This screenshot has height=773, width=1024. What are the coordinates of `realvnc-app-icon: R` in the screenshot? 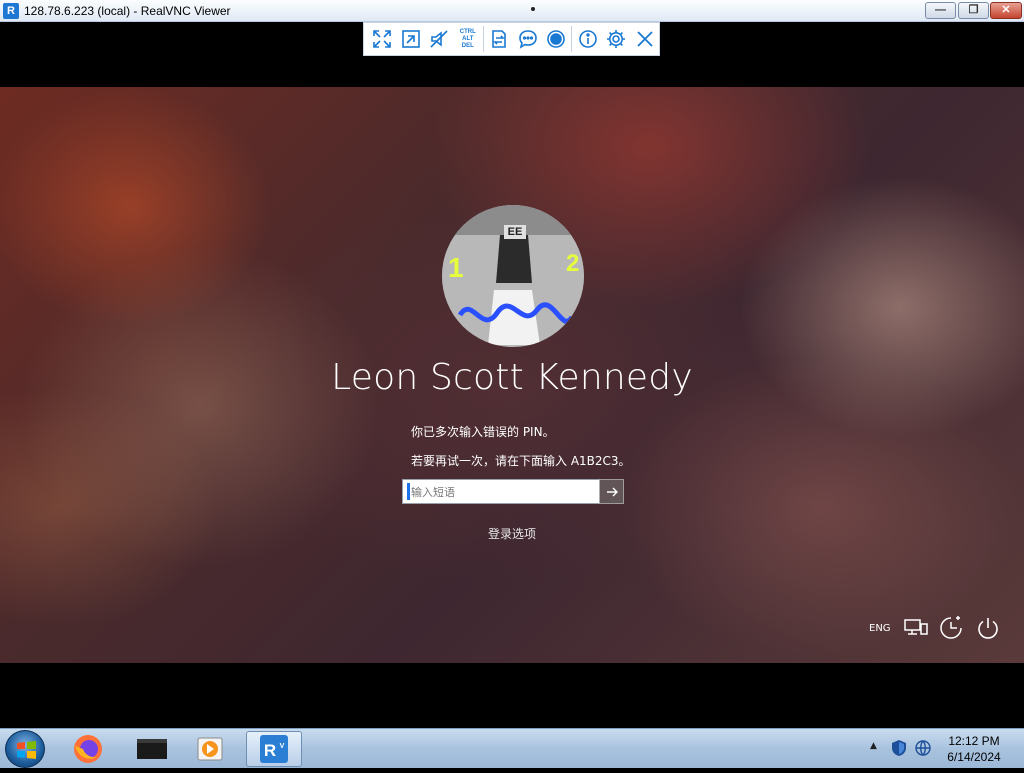 It's located at (11, 11).